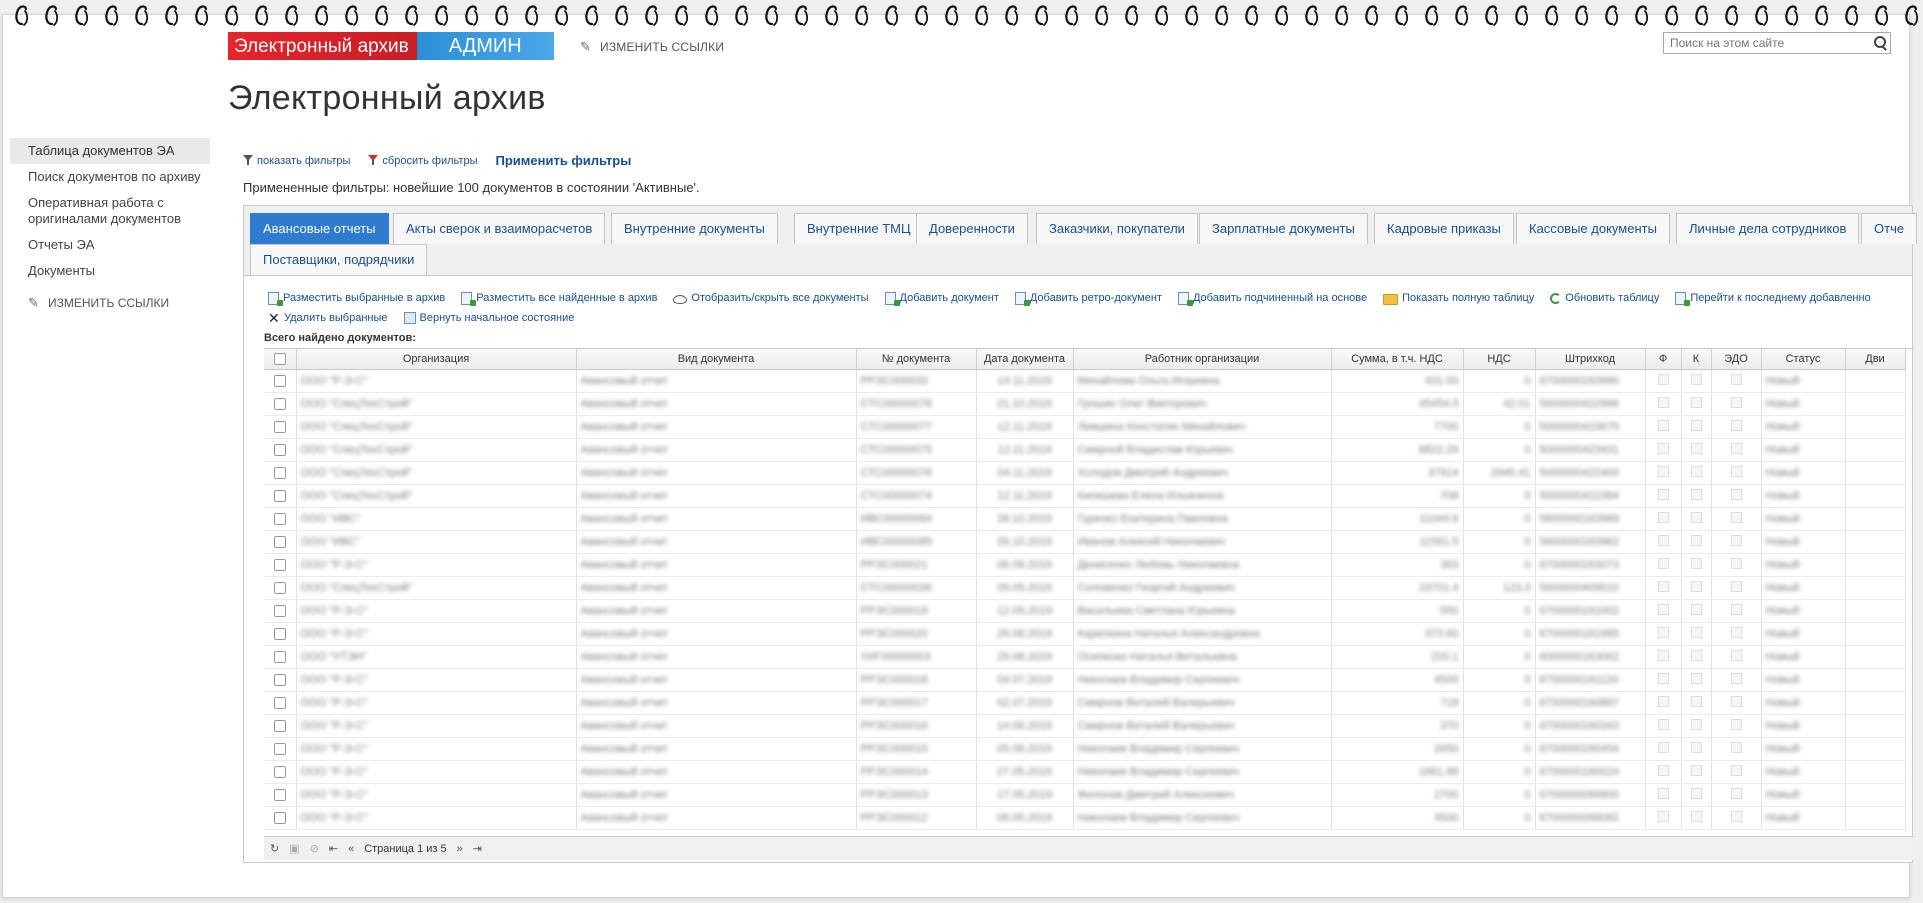 Image resolution: width=1923 pixels, height=903 pixels. Describe the element at coordinates (296, 161) in the screenshot. I see `show-filters-link: показать фильтры` at that location.